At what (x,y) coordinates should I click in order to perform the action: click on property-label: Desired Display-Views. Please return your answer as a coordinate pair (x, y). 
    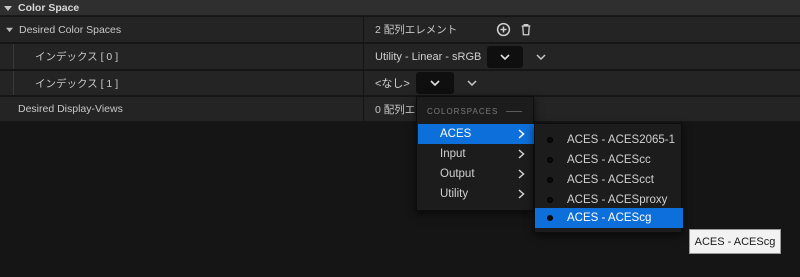
    Looking at the image, I should click on (70, 109).